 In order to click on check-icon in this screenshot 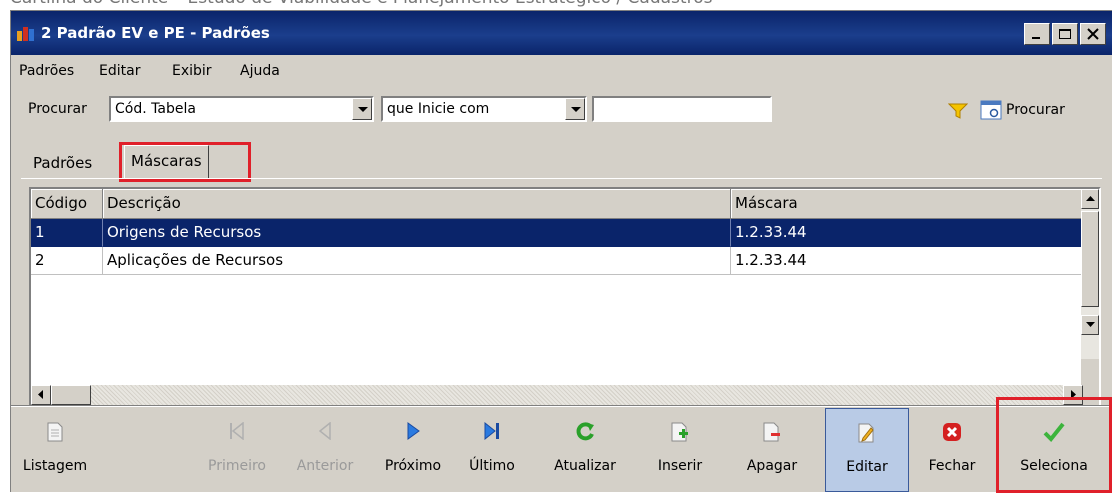, I will do `click(1054, 432)`.